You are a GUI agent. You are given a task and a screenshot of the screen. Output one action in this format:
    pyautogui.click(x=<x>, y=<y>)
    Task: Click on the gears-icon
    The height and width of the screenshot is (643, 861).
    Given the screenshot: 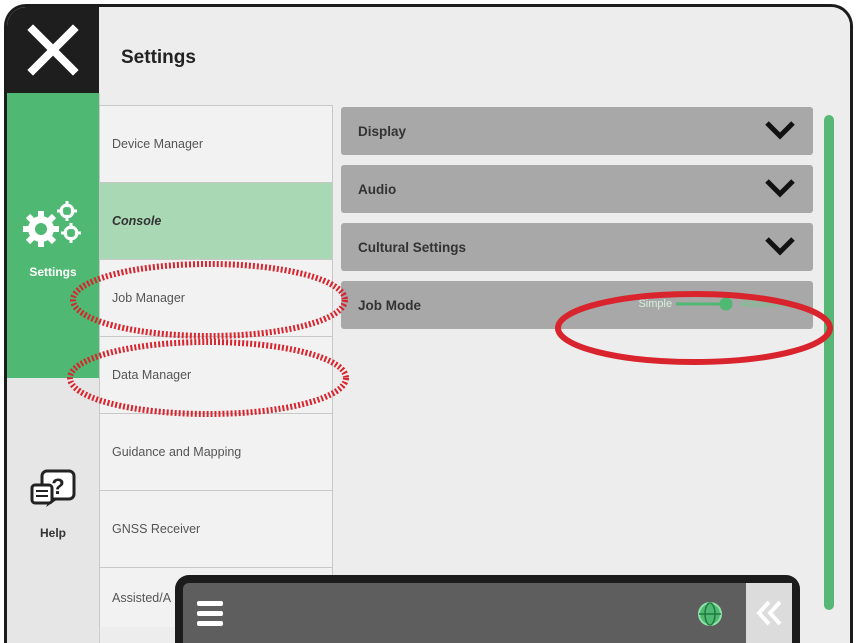 What is the action you would take?
    pyautogui.click(x=52, y=224)
    